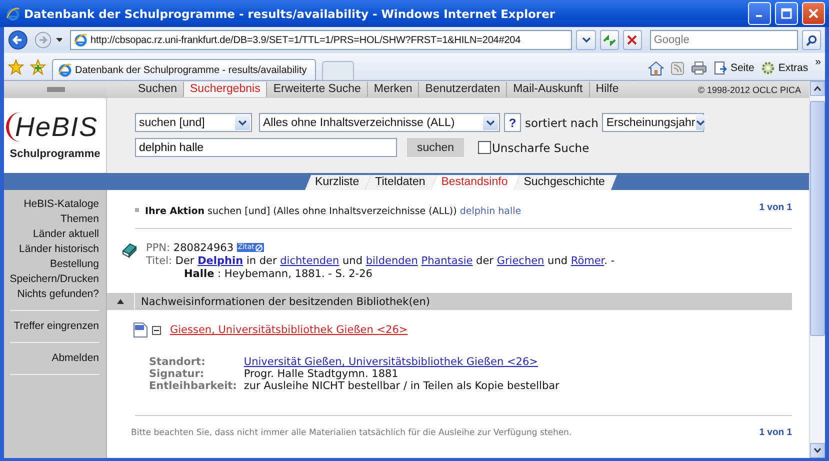 The width and height of the screenshot is (829, 461). I want to click on scroll-down-button, so click(817, 450).